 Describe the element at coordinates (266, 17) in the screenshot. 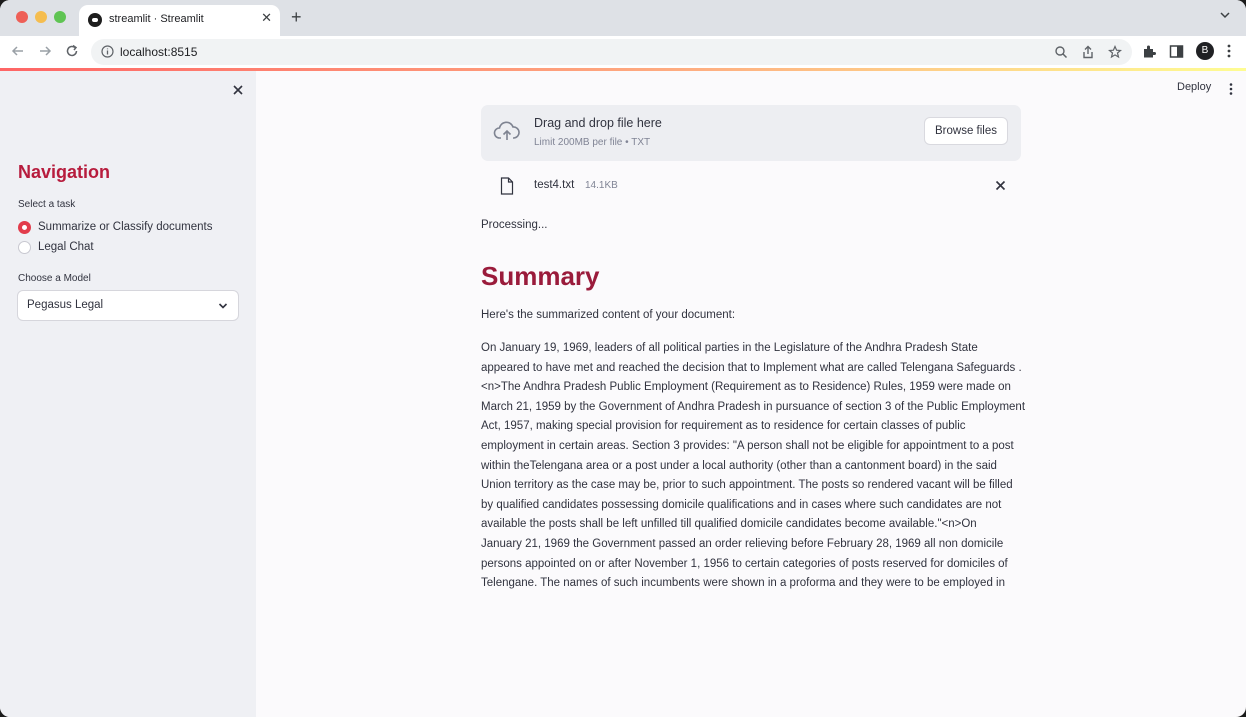

I see `tab-close-icon: ✕` at that location.